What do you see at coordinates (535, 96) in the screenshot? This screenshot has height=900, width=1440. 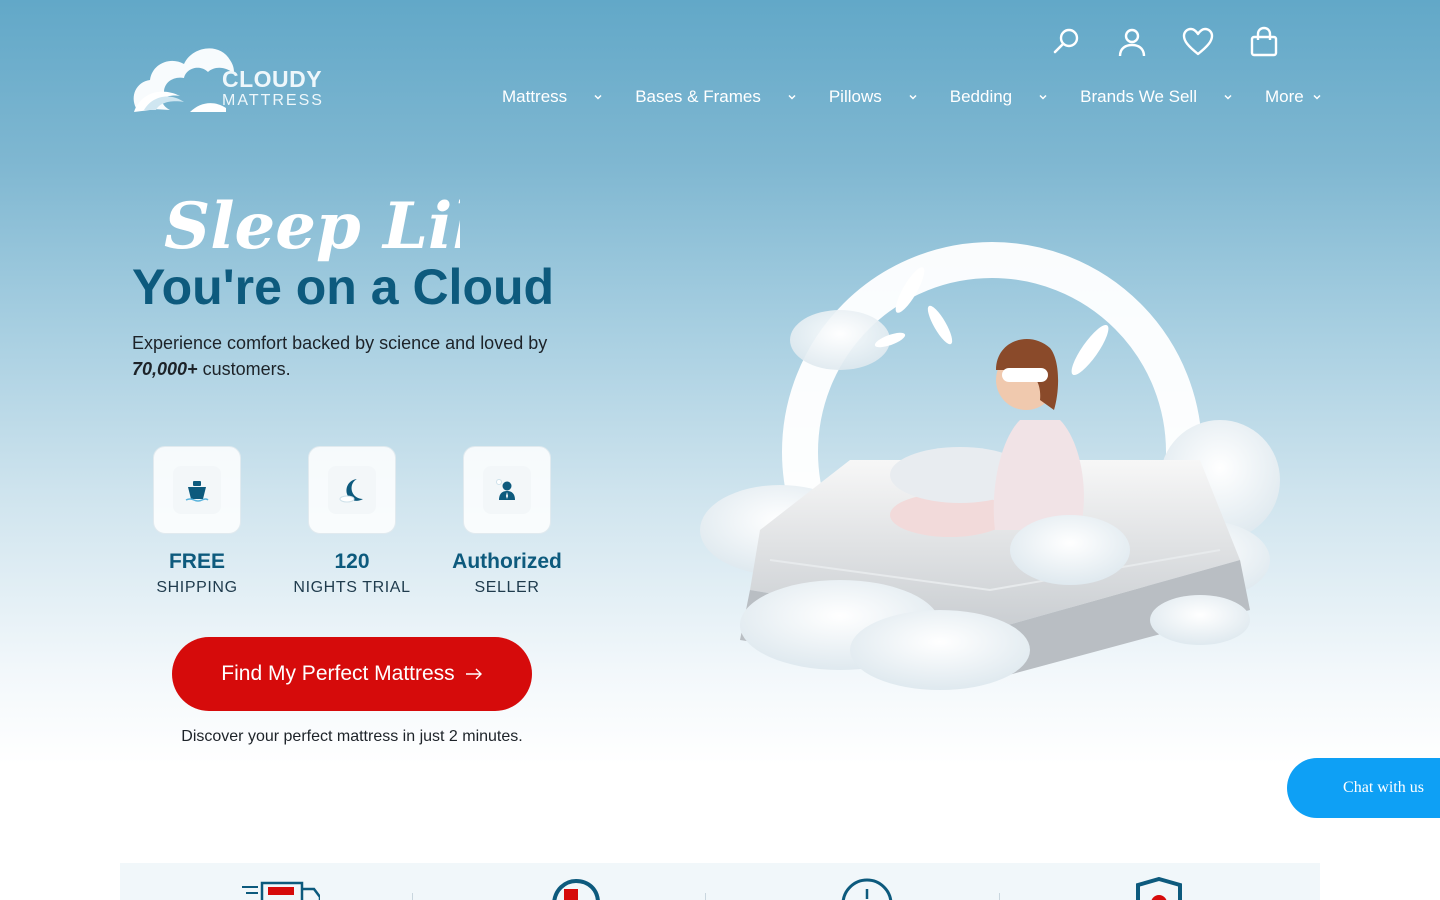 I see `nav-item-label: Mattress` at bounding box center [535, 96].